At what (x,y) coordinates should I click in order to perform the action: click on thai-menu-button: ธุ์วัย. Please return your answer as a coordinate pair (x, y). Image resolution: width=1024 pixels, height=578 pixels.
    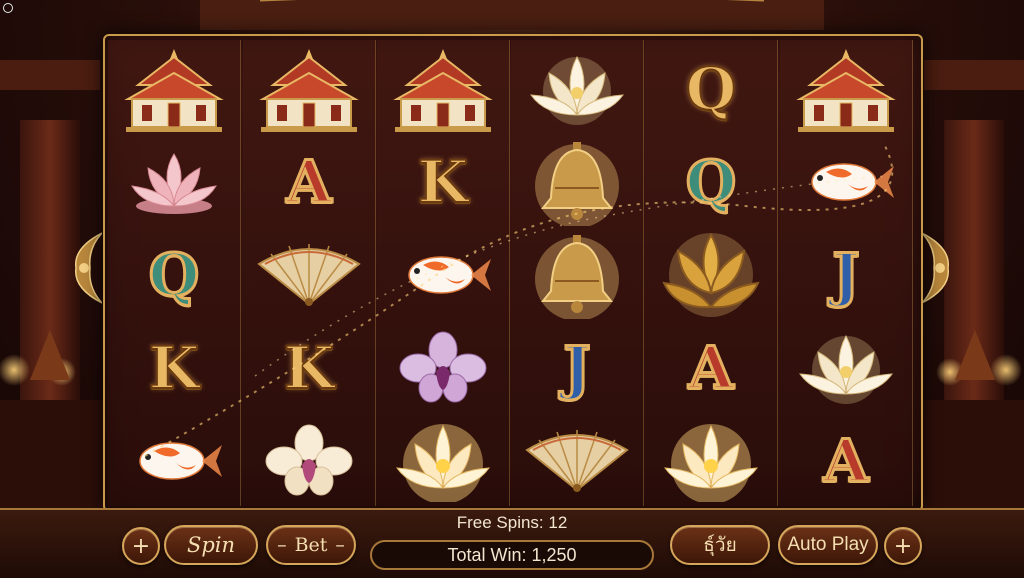
    Looking at the image, I should click on (720, 545).